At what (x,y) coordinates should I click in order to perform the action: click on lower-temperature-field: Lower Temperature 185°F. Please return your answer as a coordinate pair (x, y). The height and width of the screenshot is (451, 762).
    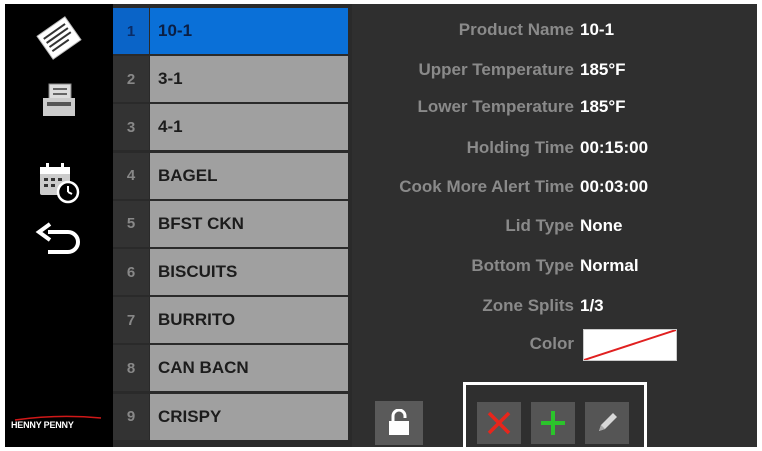
    Looking at the image, I should click on (554, 110).